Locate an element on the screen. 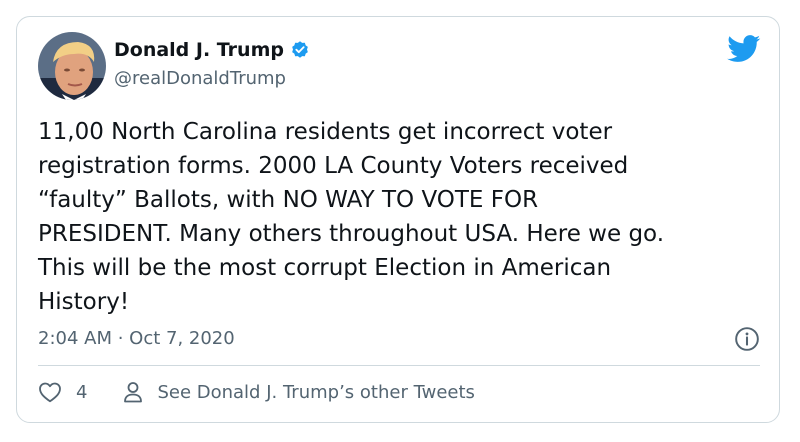 The width and height of the screenshot is (800, 442). tweet-timestamp: 2:04 AM · Oct 7, 2020 is located at coordinates (136, 338).